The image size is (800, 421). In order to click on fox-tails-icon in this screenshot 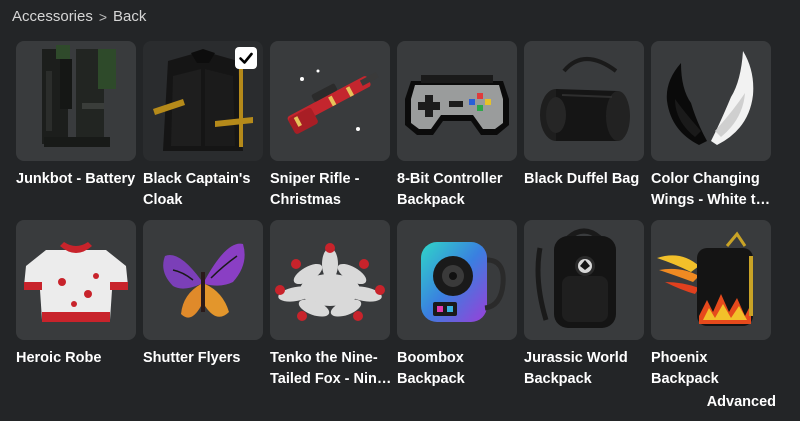, I will do `click(330, 282)`.